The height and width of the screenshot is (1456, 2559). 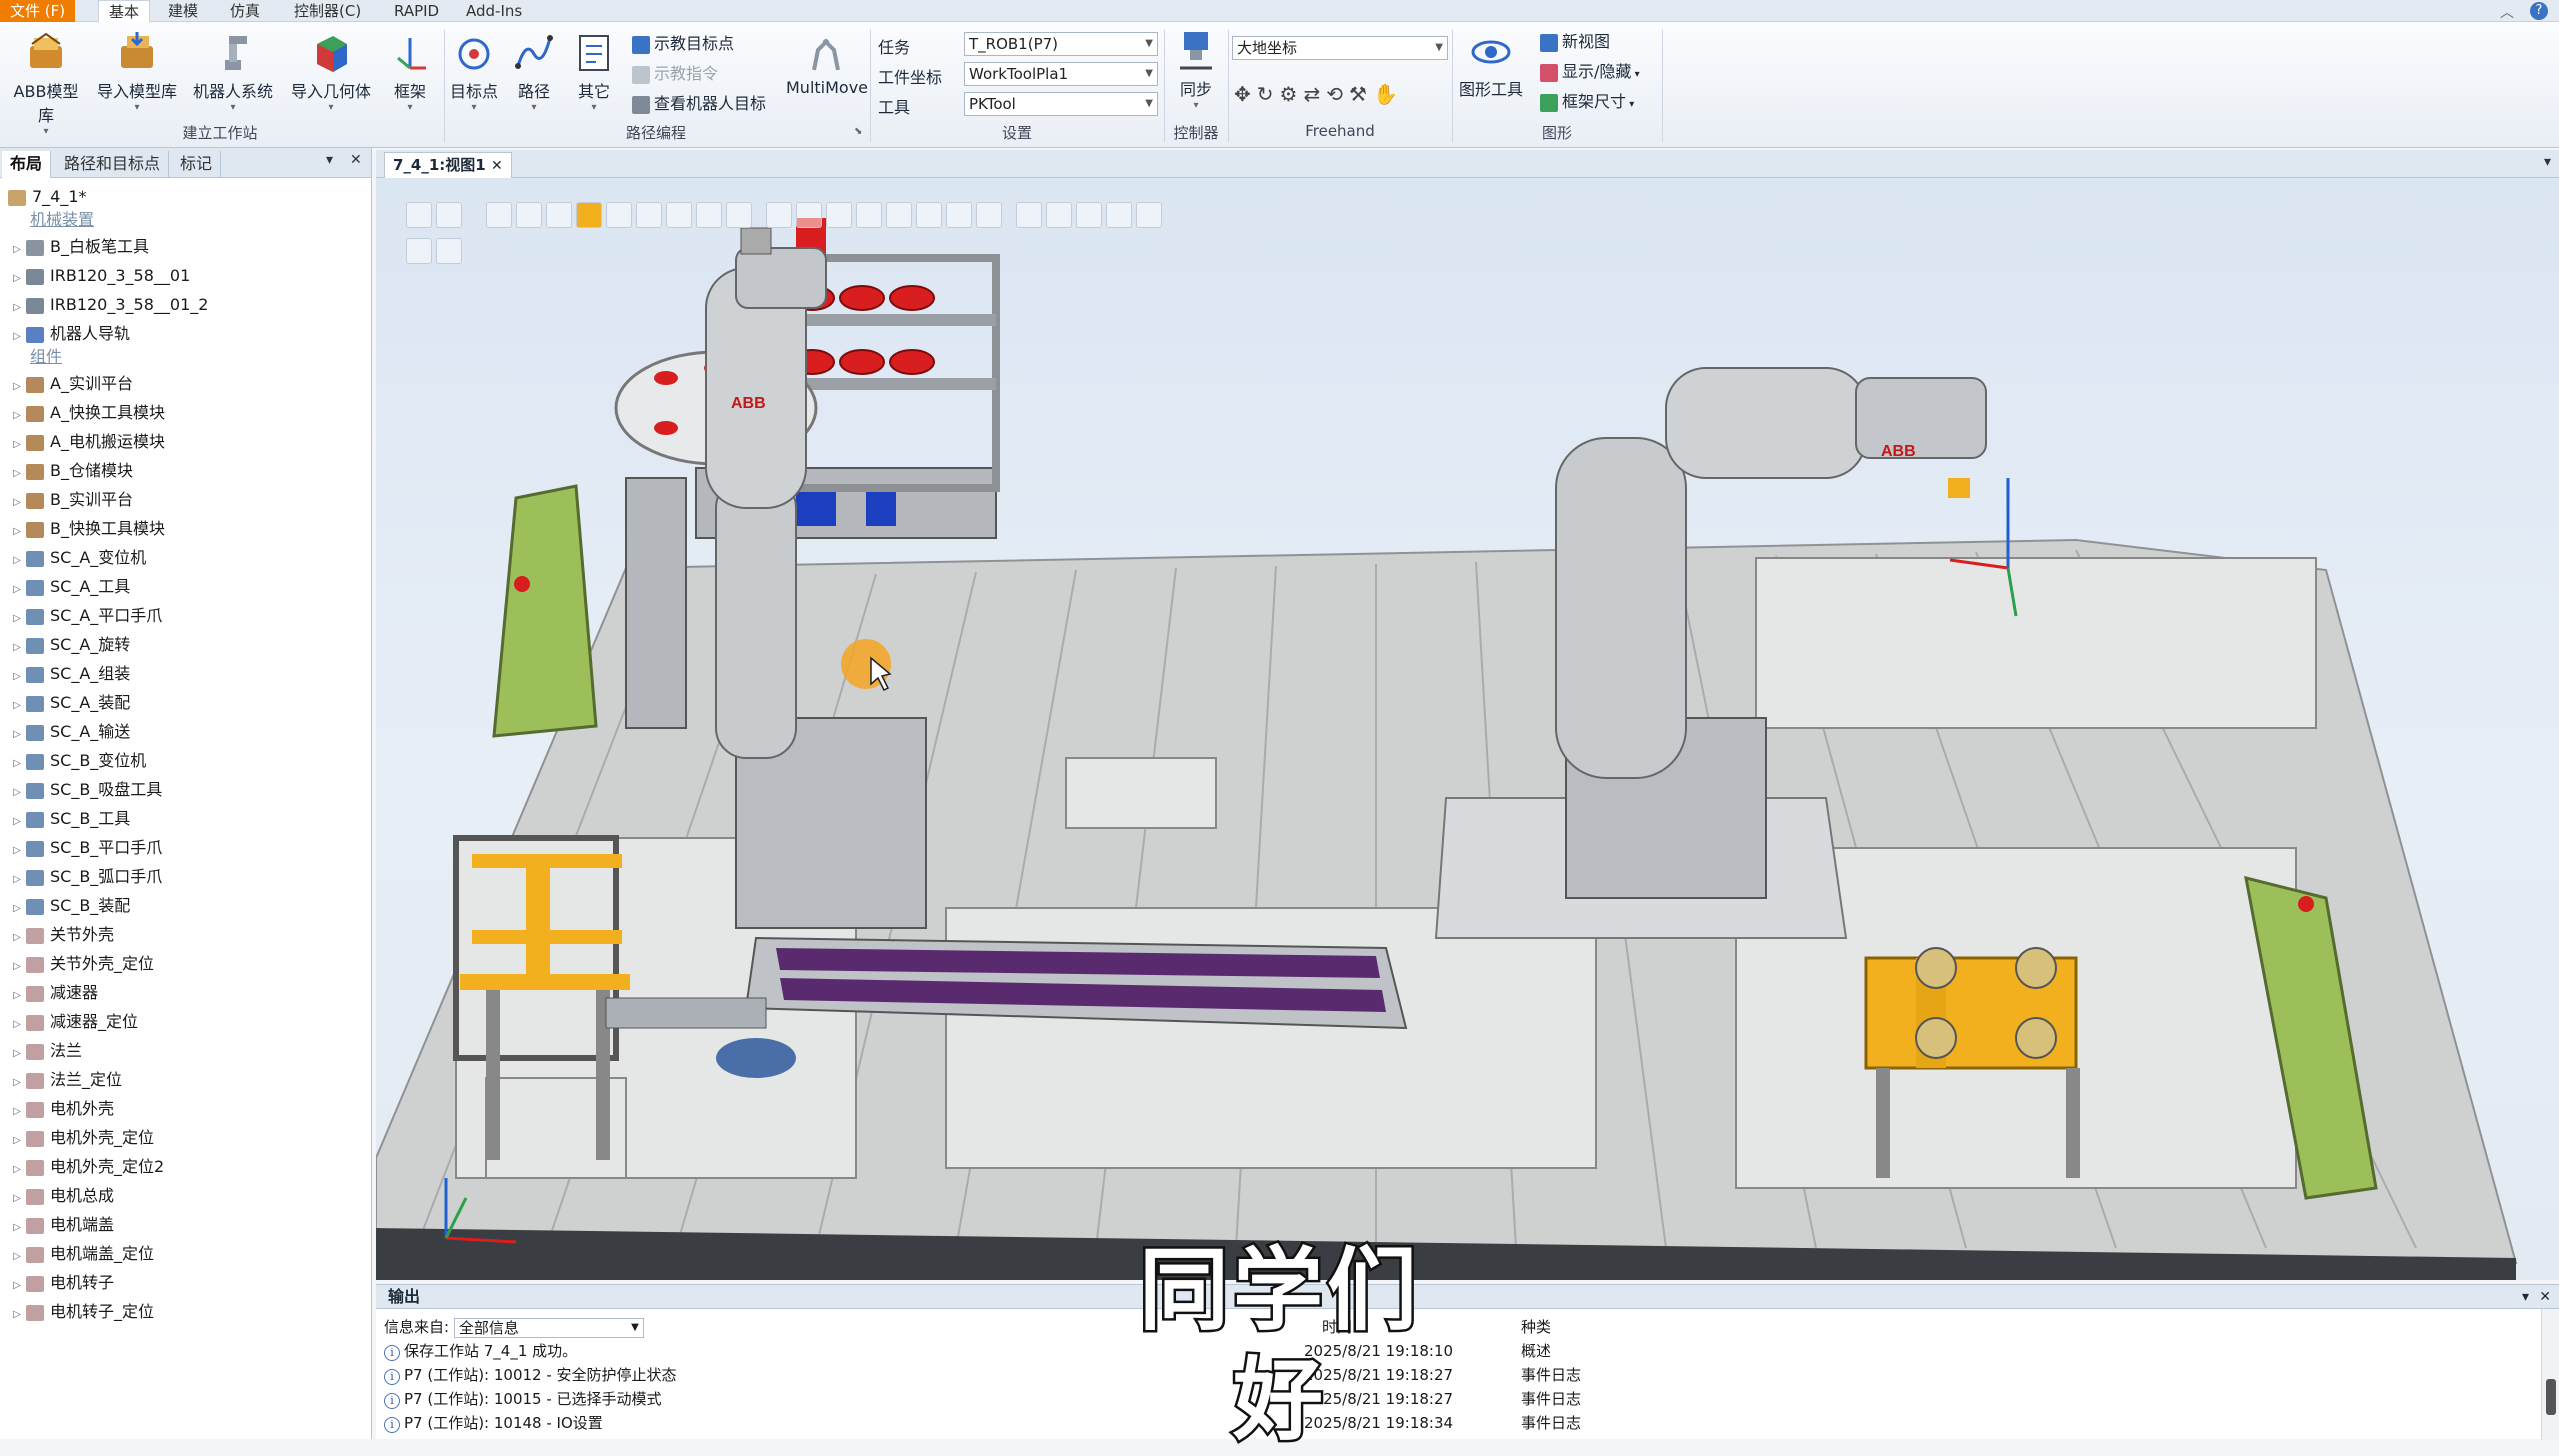 I want to click on frame-size-button: 框架尺寸 ▾, so click(x=1587, y=102).